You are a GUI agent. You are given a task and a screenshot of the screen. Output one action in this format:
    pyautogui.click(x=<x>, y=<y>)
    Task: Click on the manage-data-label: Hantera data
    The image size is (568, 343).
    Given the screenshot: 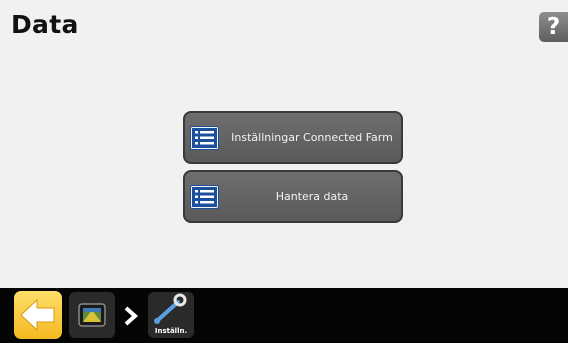 What is the action you would take?
    pyautogui.click(x=312, y=196)
    